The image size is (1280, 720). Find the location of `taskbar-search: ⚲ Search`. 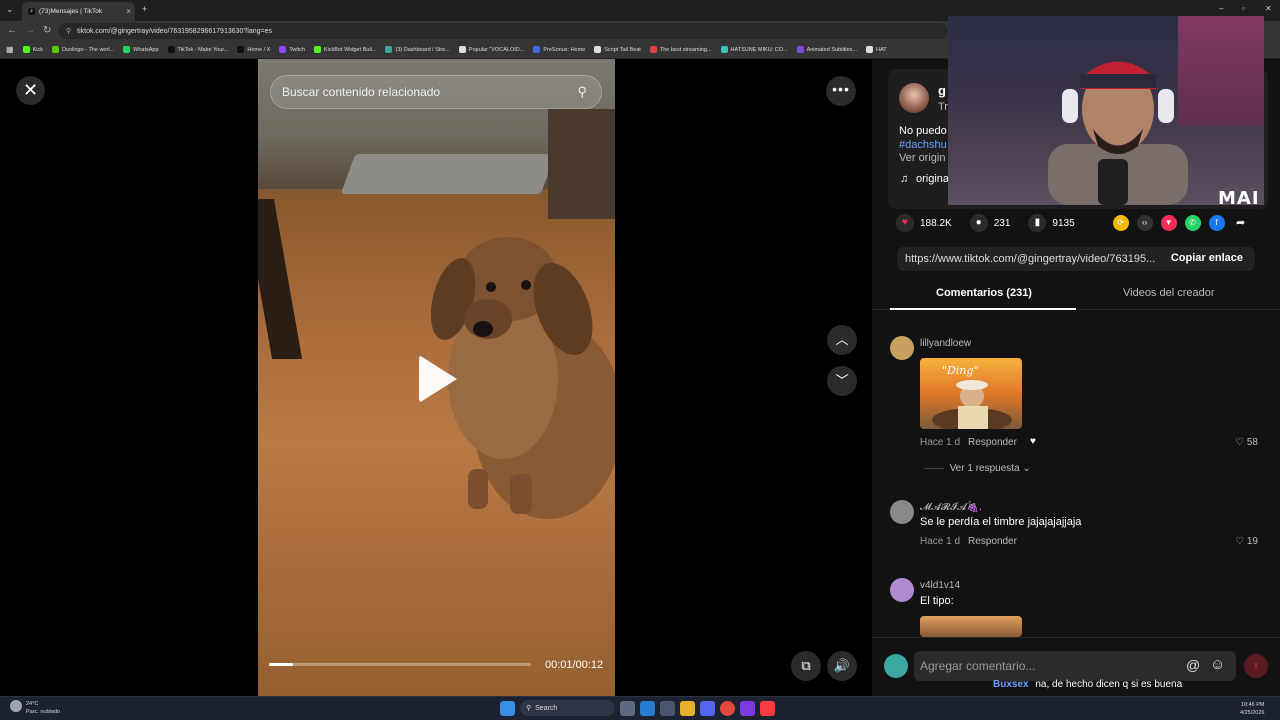

taskbar-search: ⚲ Search is located at coordinates (567, 708).